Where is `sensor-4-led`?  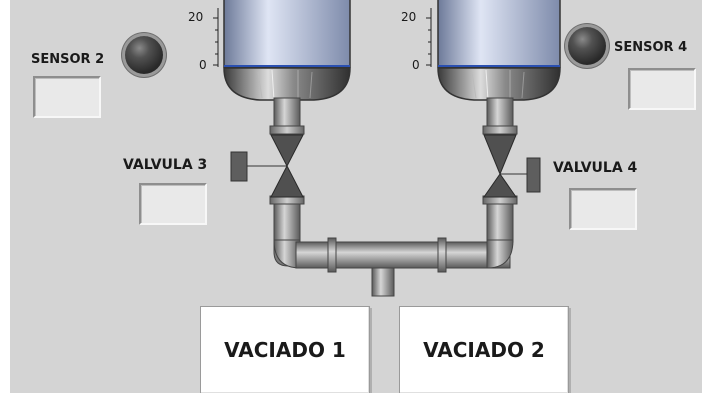 sensor-4-led is located at coordinates (587, 46).